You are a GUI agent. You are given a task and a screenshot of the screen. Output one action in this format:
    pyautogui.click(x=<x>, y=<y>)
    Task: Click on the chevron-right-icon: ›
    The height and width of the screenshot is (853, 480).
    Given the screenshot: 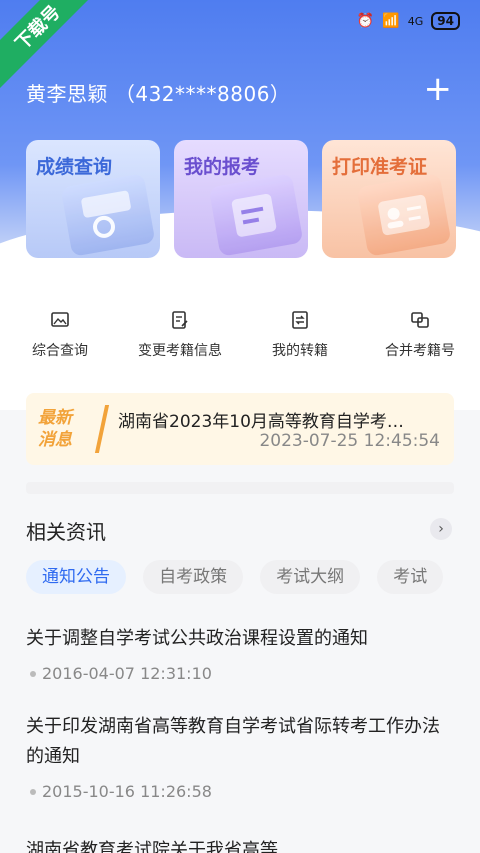 What is the action you would take?
    pyautogui.click(x=441, y=529)
    